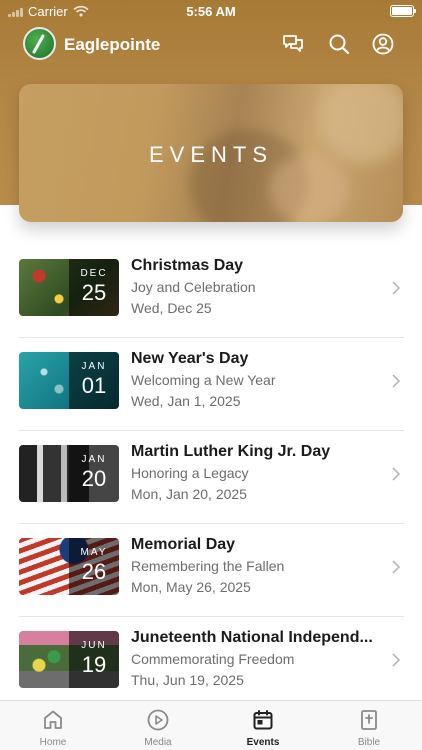 This screenshot has width=422, height=750. I want to click on event-thumbnail: MAY 26, so click(69, 566).